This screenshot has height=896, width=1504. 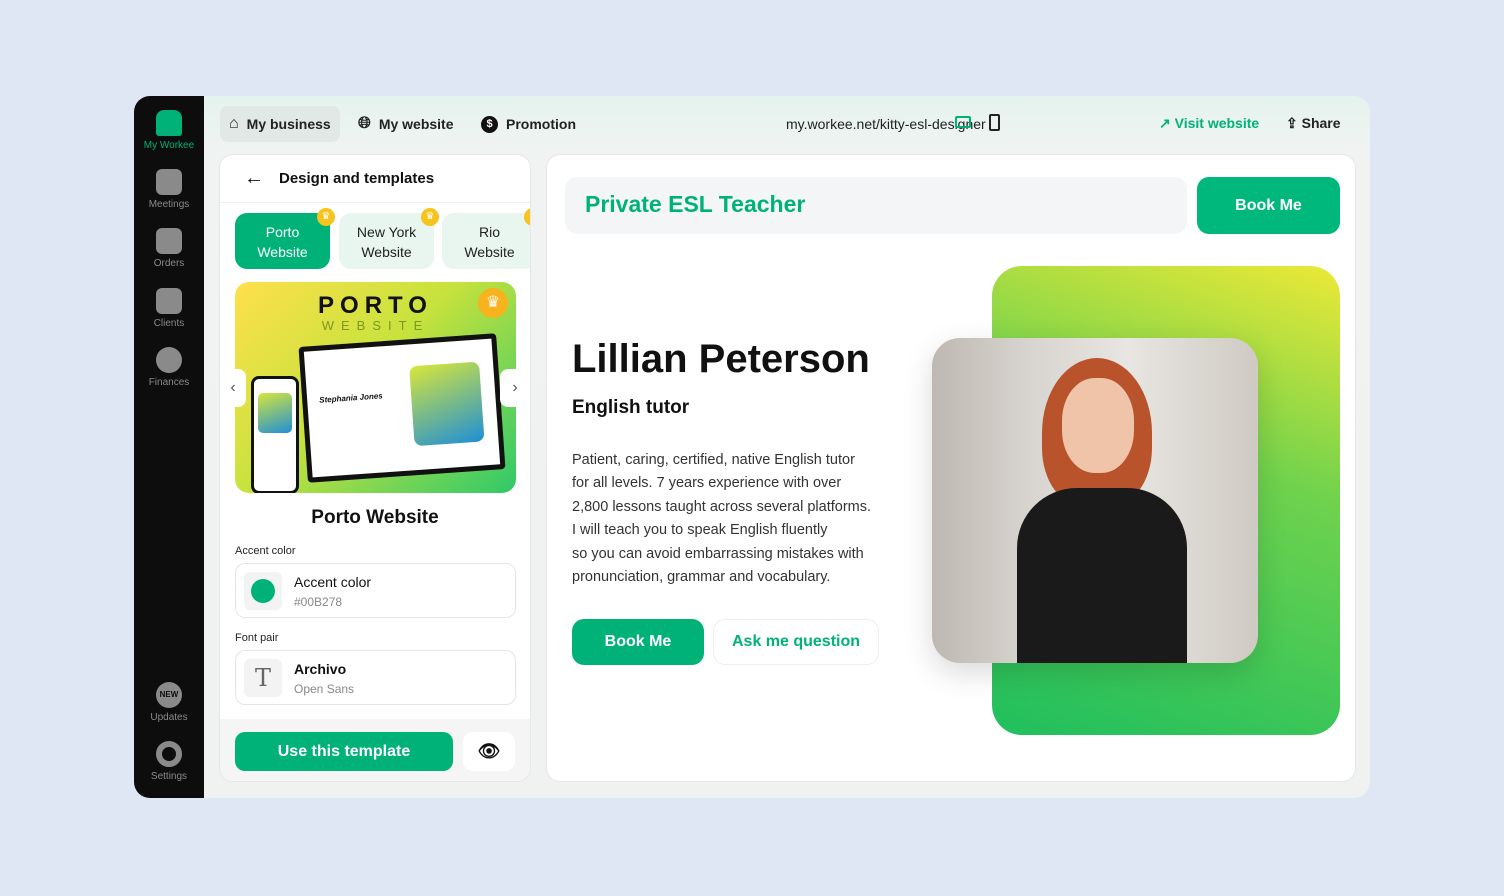 I want to click on nav-my-website: 🌐︎ My website, so click(x=406, y=124).